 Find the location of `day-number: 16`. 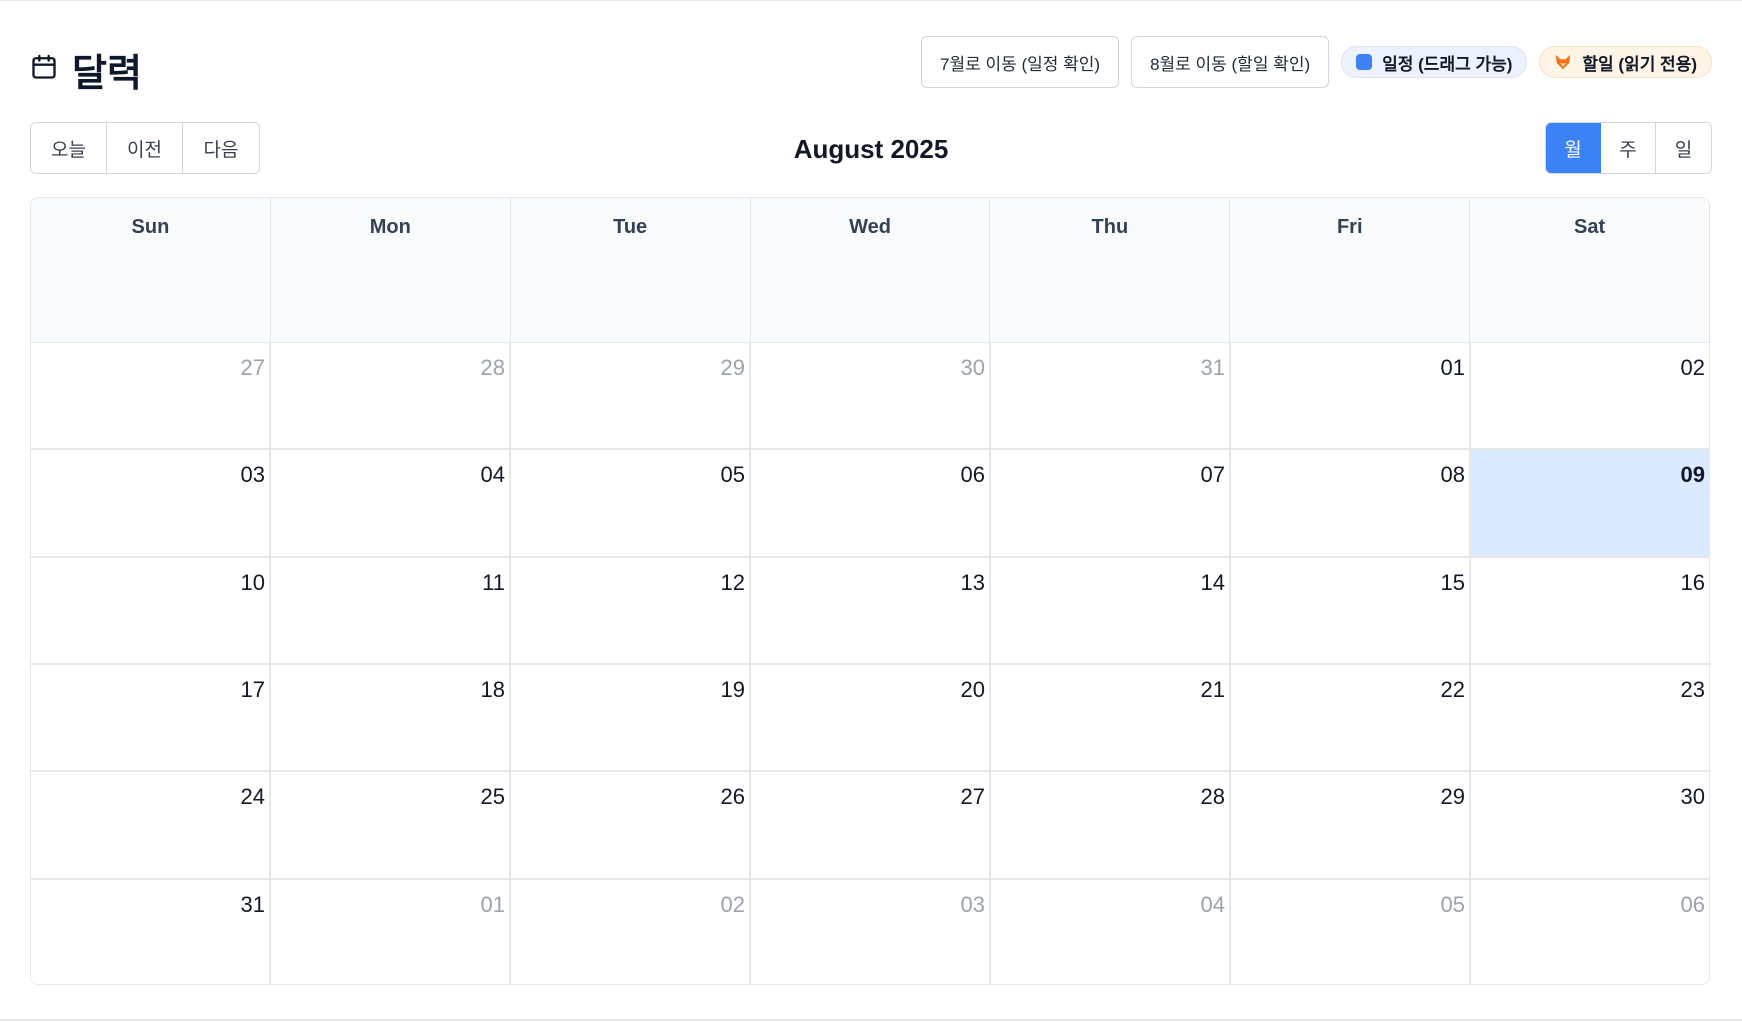

day-number: 16 is located at coordinates (1693, 583).